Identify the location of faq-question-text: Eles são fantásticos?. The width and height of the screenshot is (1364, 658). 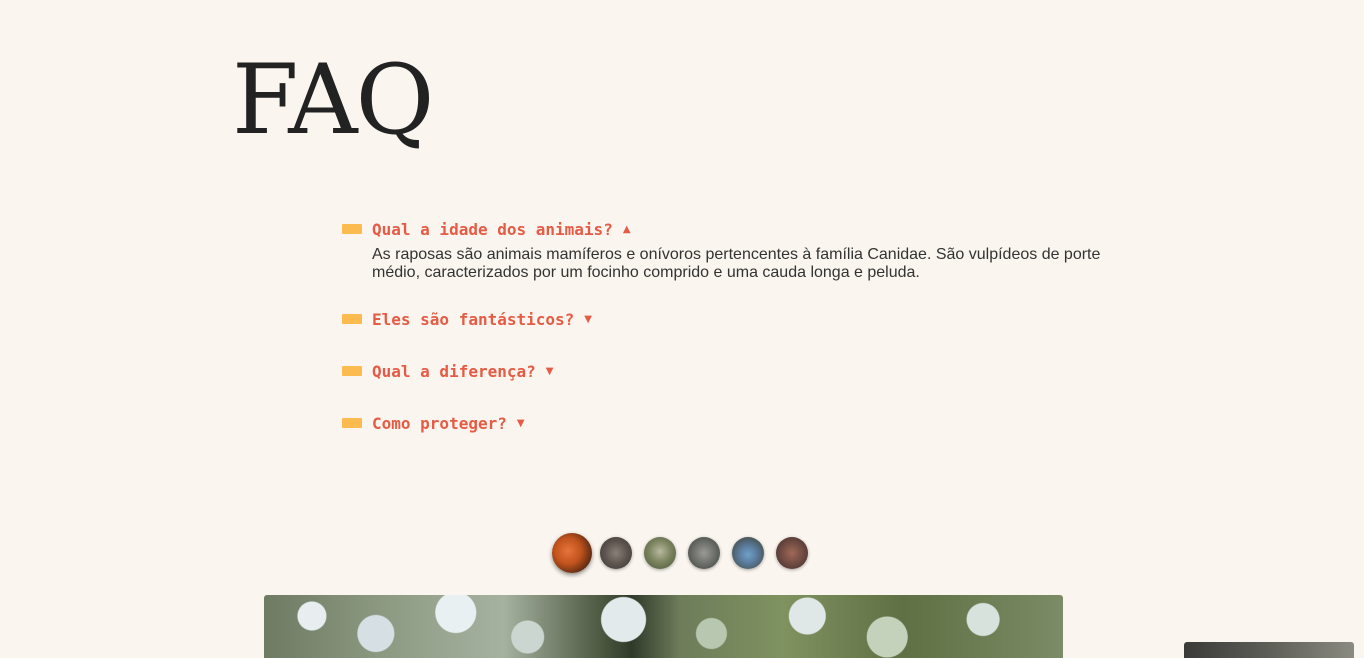
(473, 319).